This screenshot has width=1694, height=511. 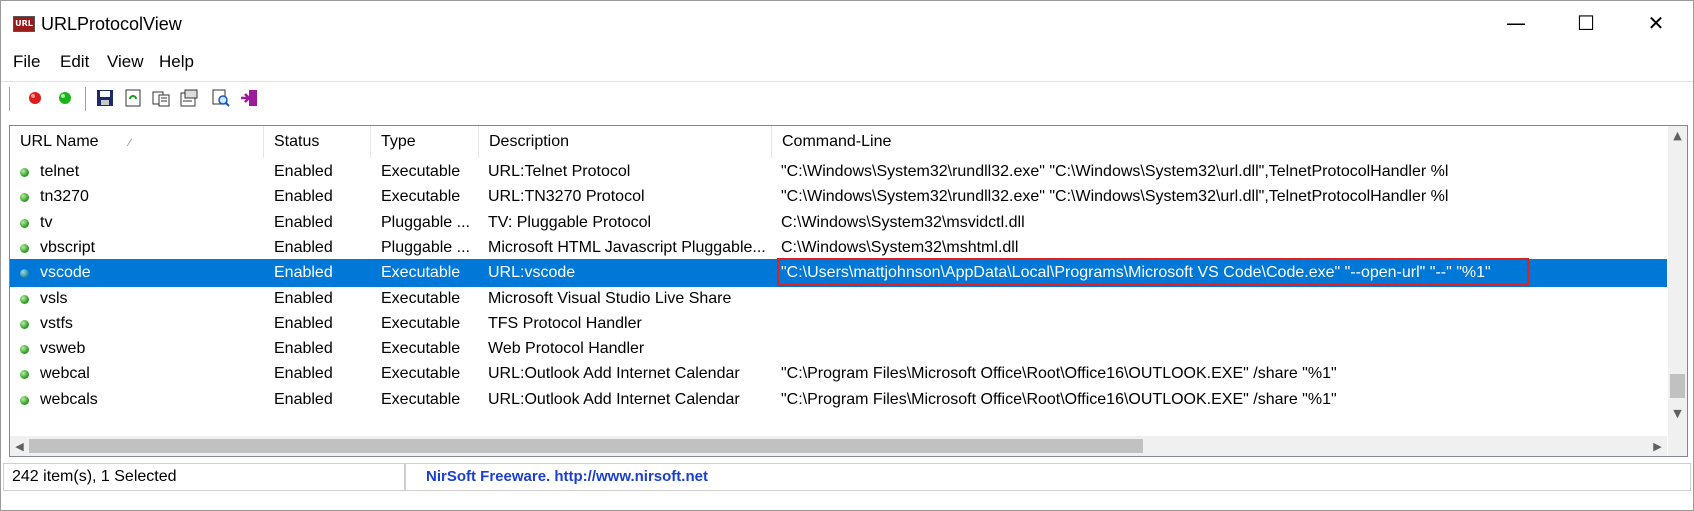 What do you see at coordinates (26, 62) in the screenshot?
I see `menu-file: File` at bounding box center [26, 62].